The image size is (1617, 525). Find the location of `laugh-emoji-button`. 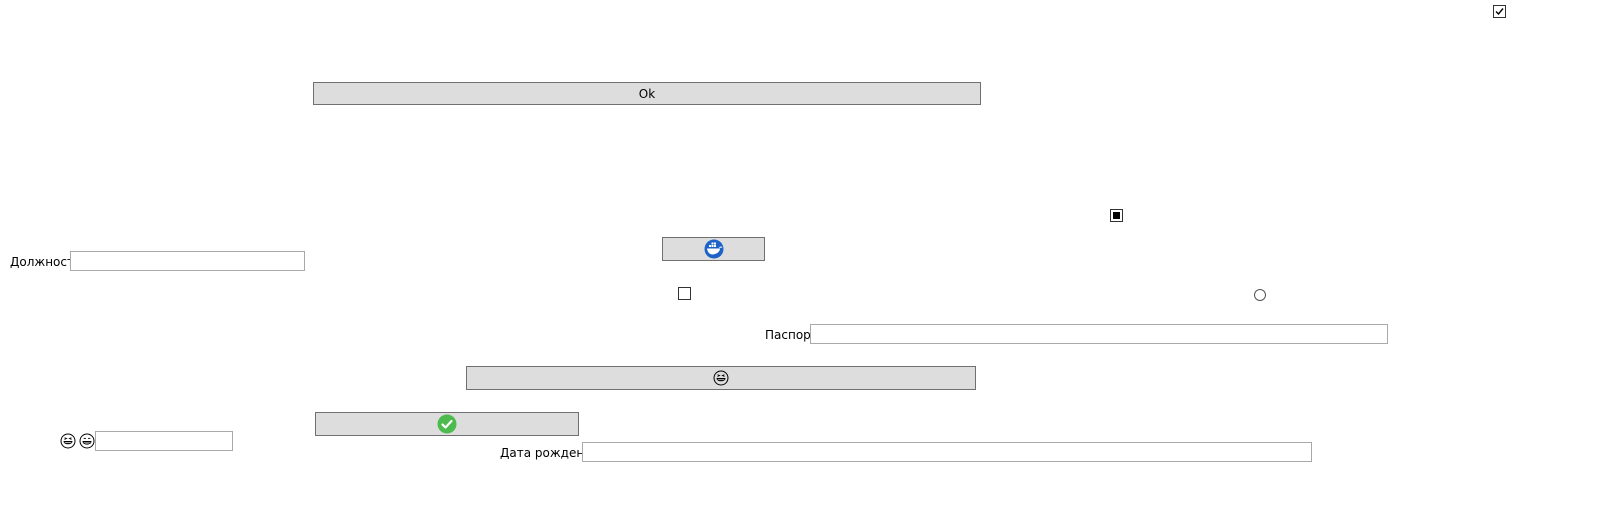

laugh-emoji-button is located at coordinates (721, 378).